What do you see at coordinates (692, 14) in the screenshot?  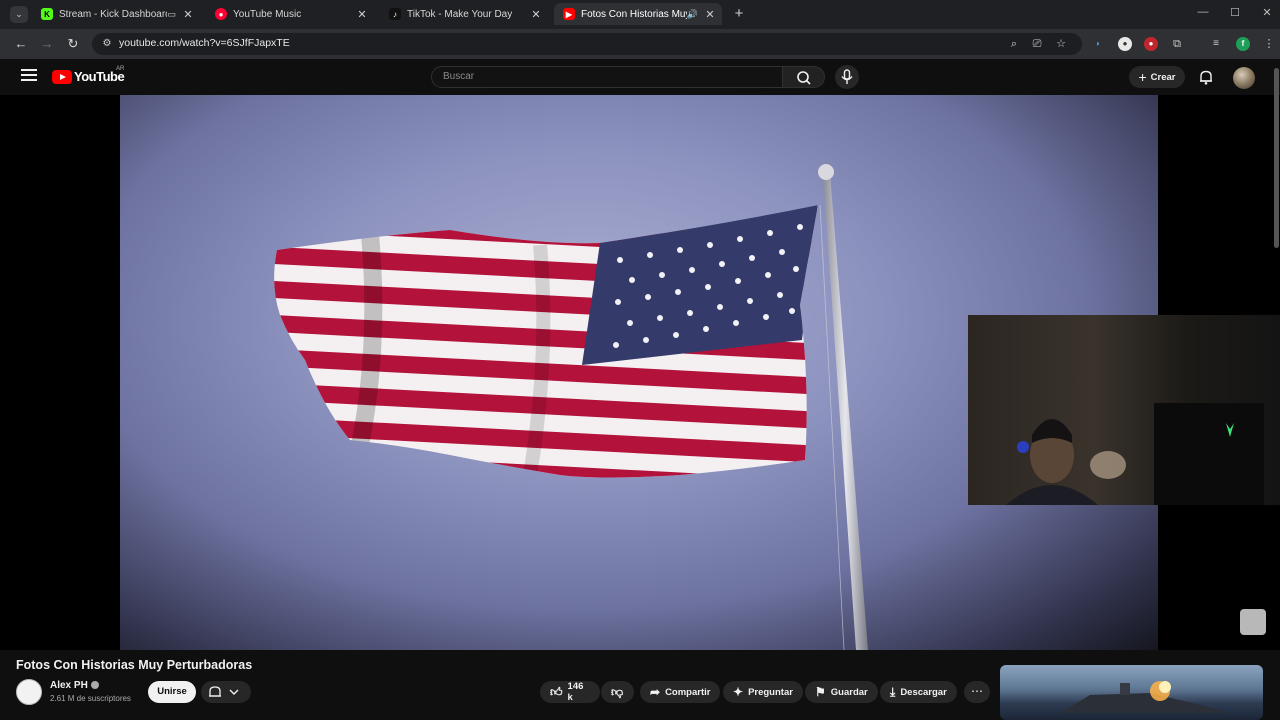 I see `speaker-icon: 🔊` at bounding box center [692, 14].